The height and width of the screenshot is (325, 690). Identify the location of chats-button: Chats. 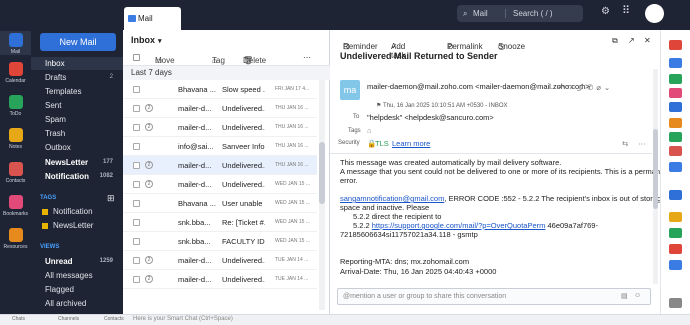
(18, 319).